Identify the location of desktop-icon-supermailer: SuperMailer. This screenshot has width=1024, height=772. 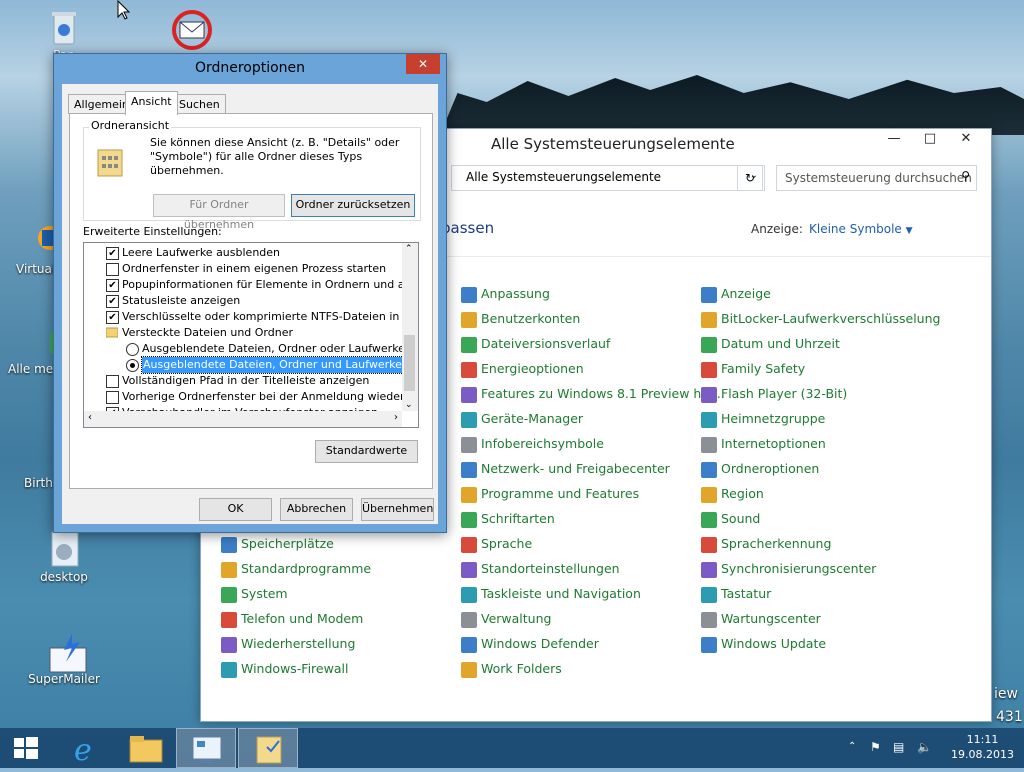
(64, 659).